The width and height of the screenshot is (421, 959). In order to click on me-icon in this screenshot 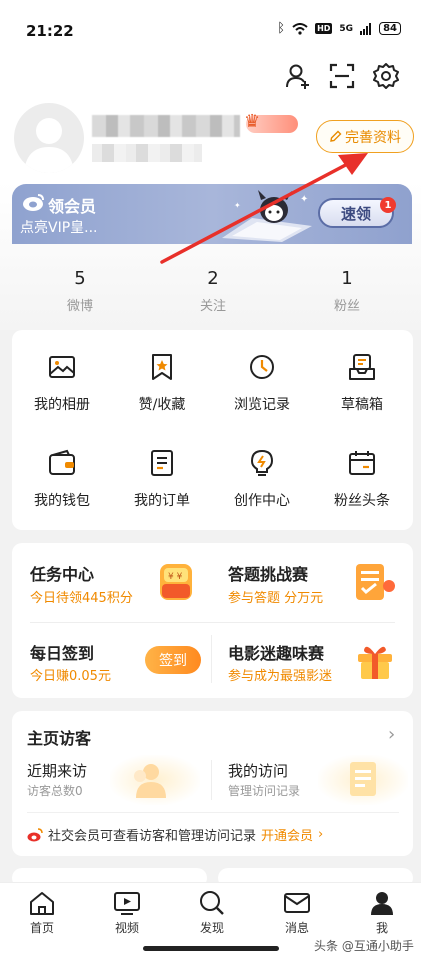, I will do `click(382, 903)`.